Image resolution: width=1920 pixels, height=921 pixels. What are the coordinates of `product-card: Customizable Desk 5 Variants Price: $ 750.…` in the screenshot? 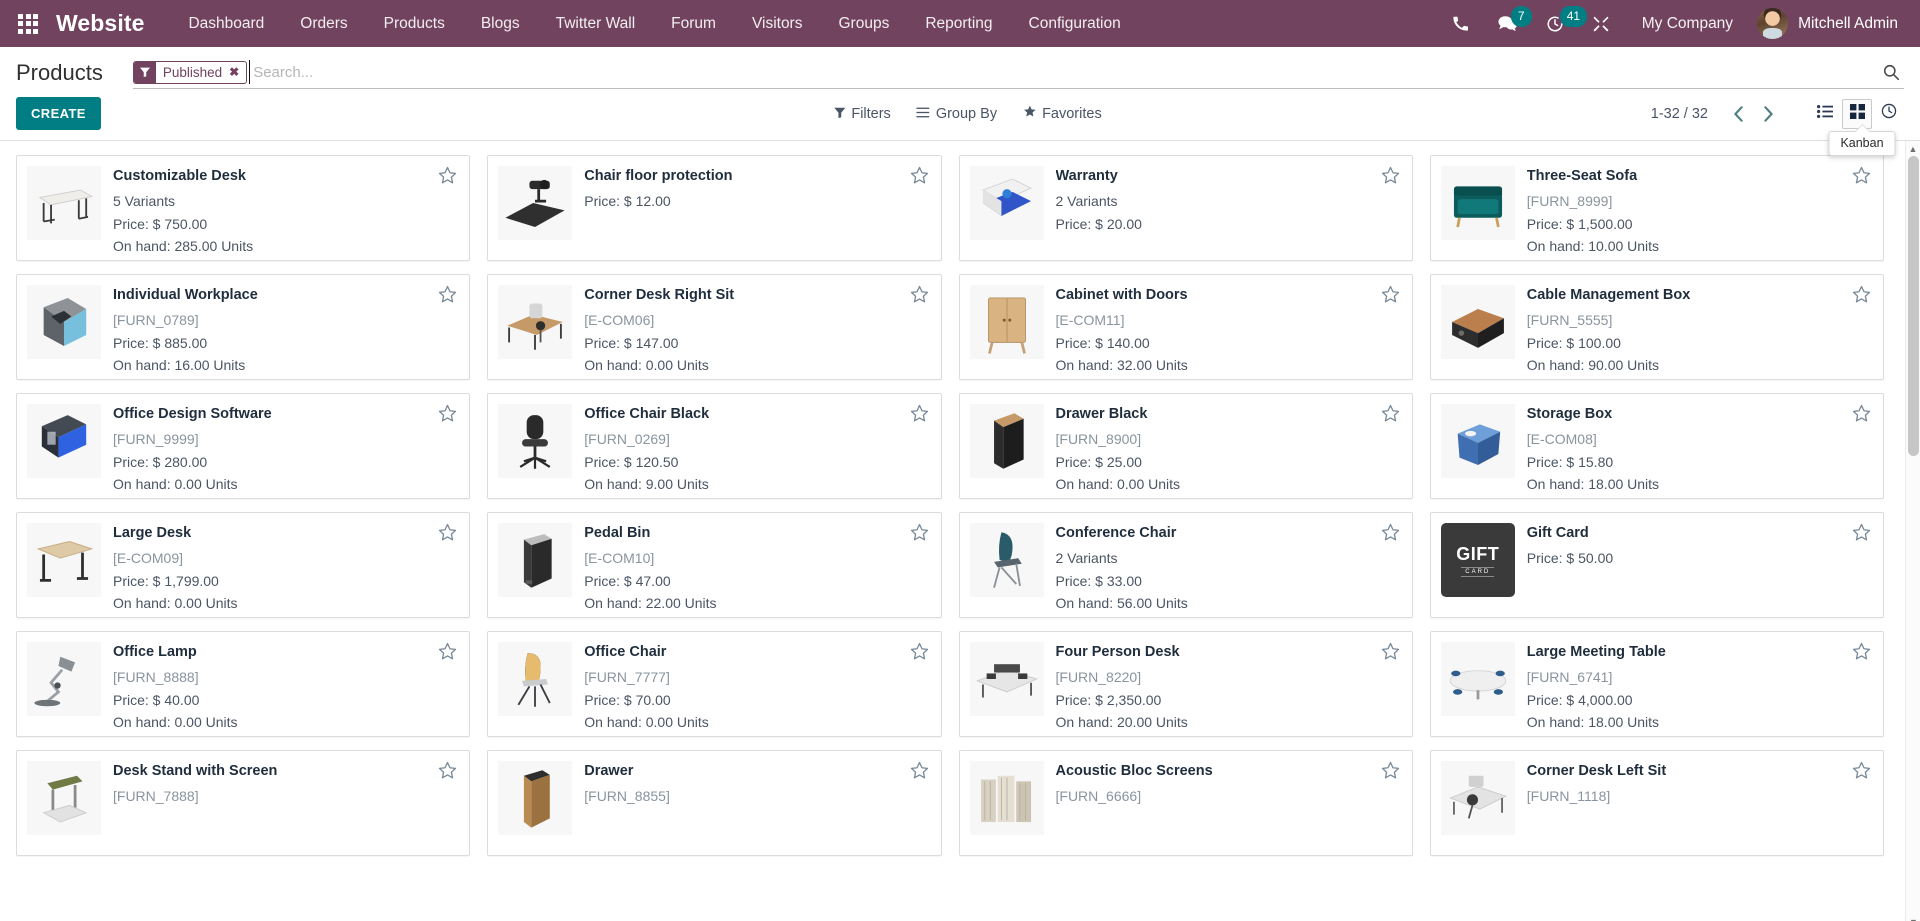 It's located at (243, 208).